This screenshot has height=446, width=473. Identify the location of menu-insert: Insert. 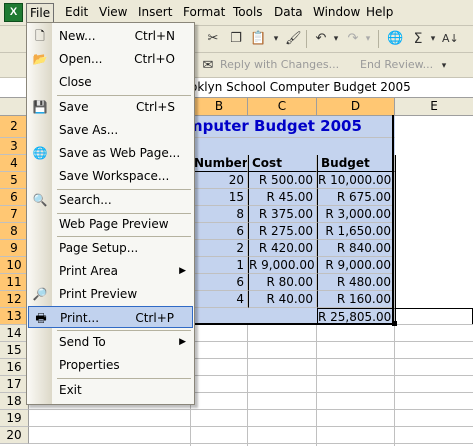
(155, 12).